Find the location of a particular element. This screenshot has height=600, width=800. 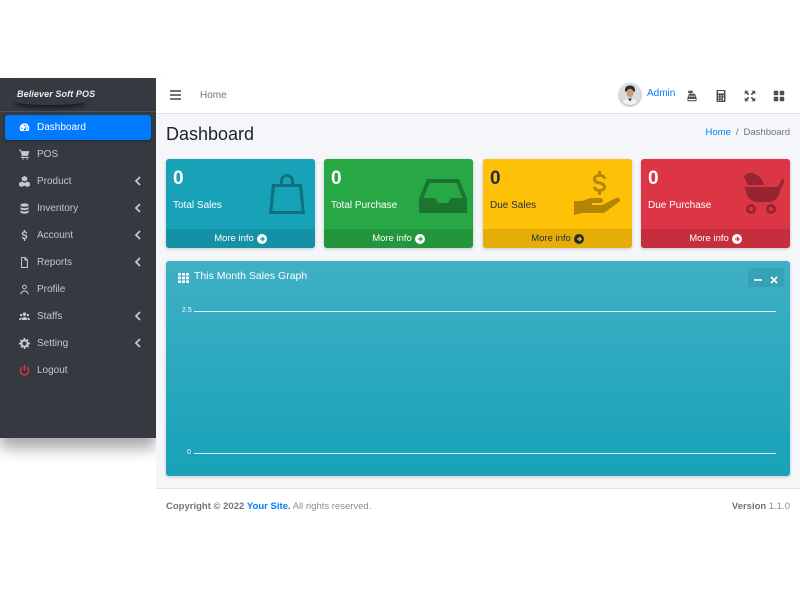

user-name-link: Admin is located at coordinates (661, 93).